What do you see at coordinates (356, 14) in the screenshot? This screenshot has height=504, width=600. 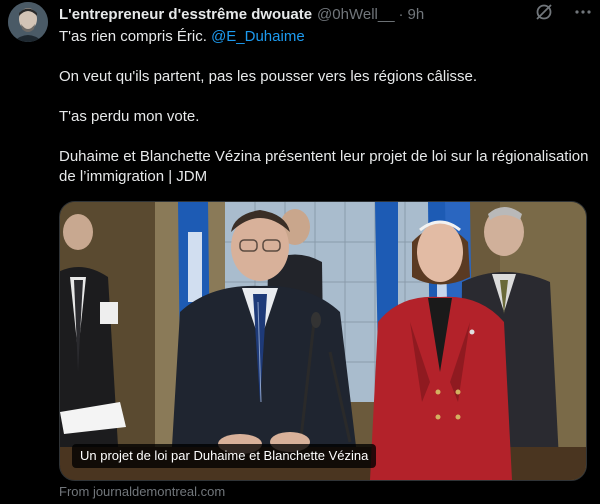 I see `user-handle: @0hWell__` at bounding box center [356, 14].